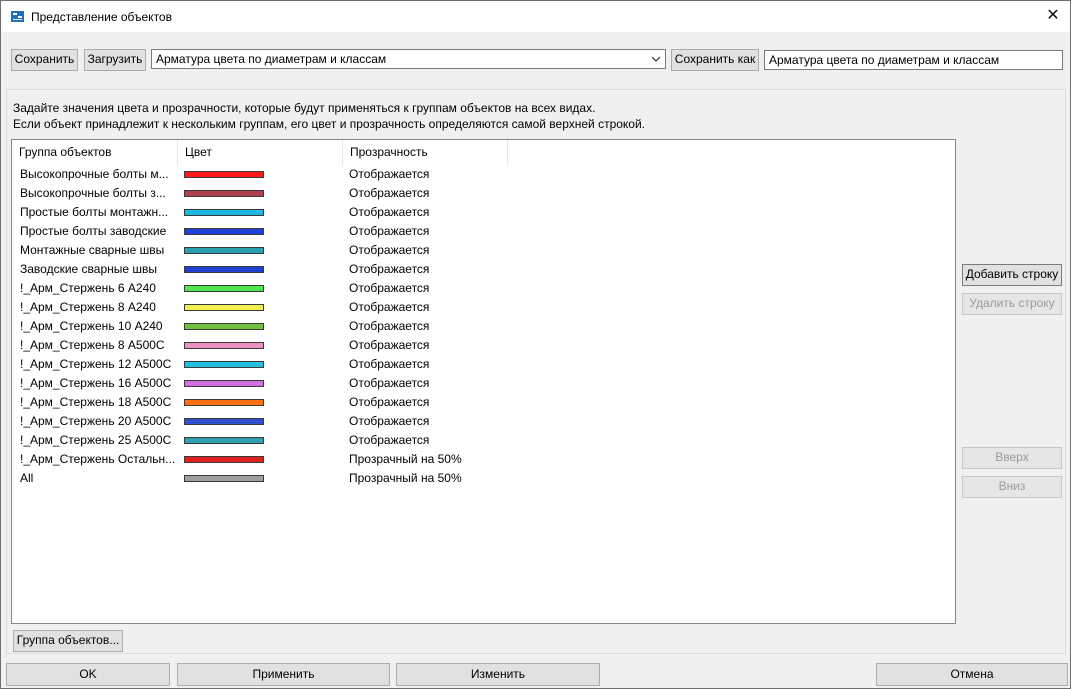  Describe the element at coordinates (95, 152) in the screenshot. I see `header-group: Группа объектов` at that location.